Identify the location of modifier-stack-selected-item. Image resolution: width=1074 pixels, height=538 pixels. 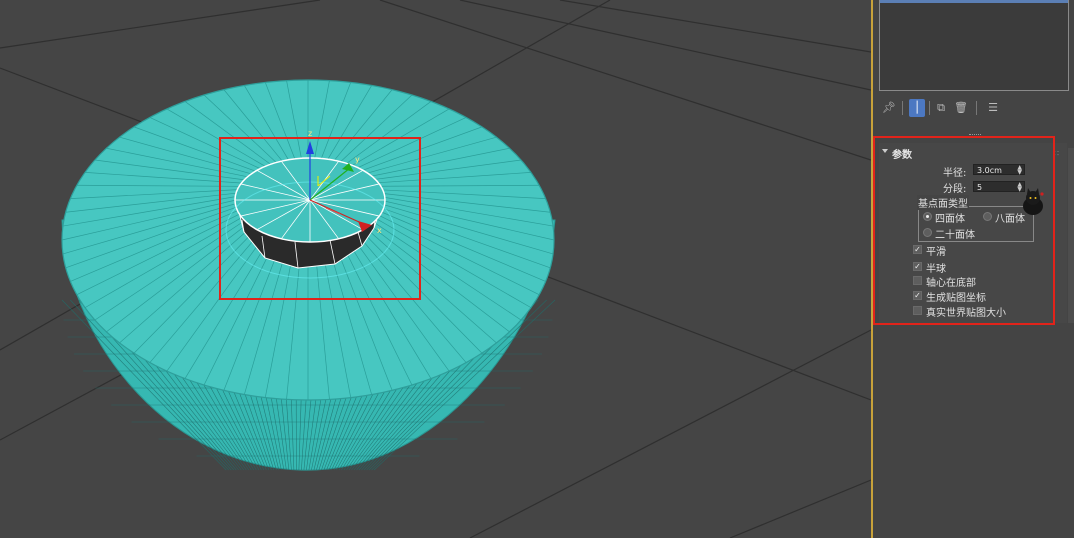
(974, 1).